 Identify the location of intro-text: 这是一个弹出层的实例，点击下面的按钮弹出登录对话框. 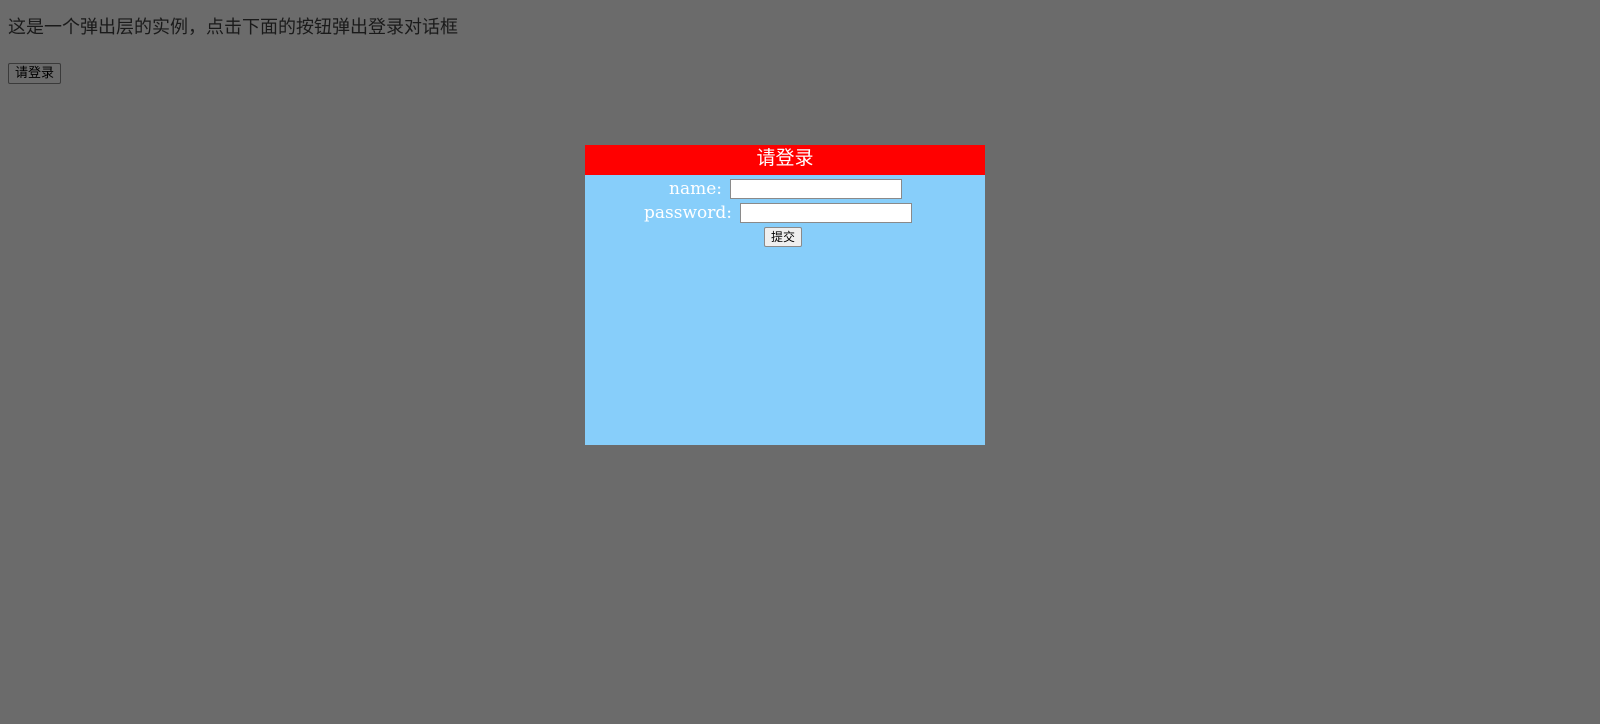
(233, 27).